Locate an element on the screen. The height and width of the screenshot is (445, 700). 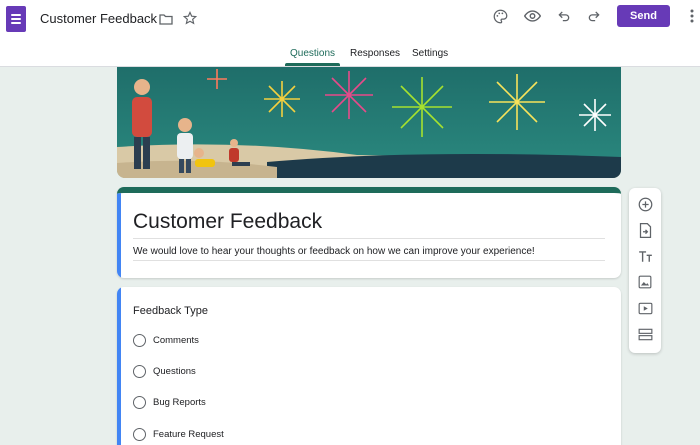
add-section-icon is located at coordinates (645, 334).